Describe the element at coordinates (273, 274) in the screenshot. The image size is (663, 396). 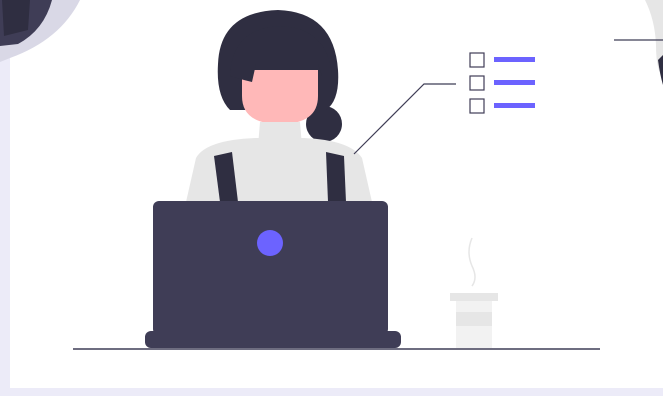
I see `laptop-icon` at that location.